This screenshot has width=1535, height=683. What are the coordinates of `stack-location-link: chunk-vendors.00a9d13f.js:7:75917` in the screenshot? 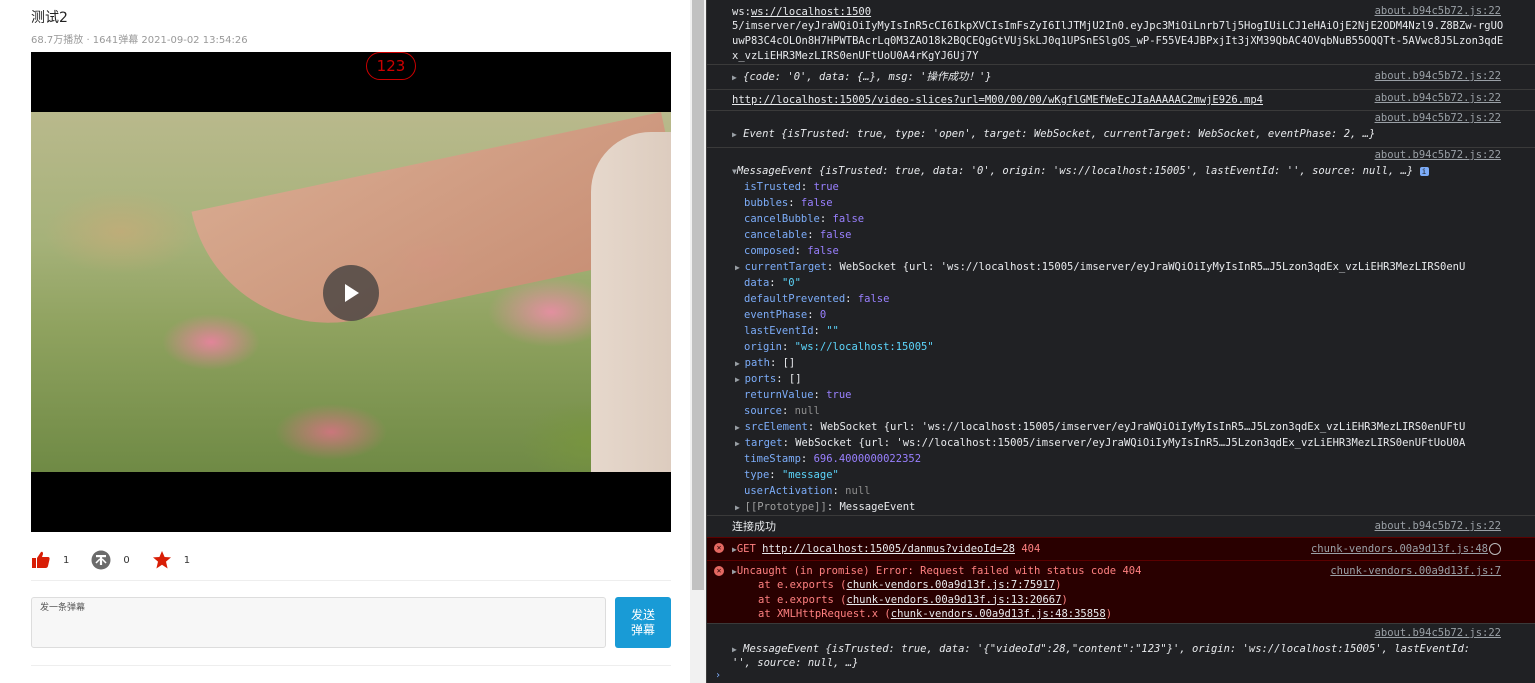 It's located at (951, 585).